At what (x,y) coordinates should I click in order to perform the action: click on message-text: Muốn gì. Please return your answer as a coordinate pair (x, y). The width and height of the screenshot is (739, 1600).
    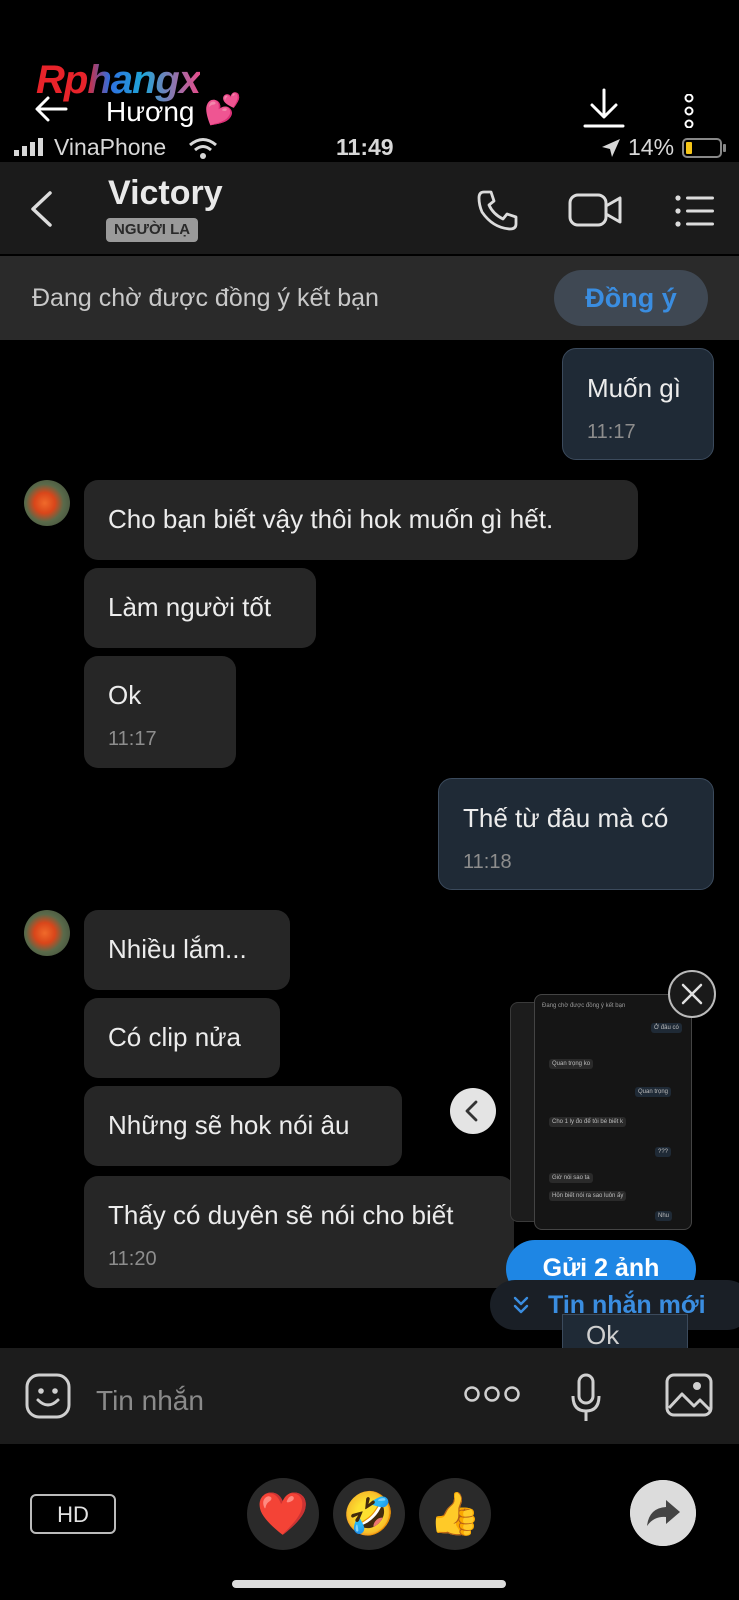
    Looking at the image, I should click on (634, 388).